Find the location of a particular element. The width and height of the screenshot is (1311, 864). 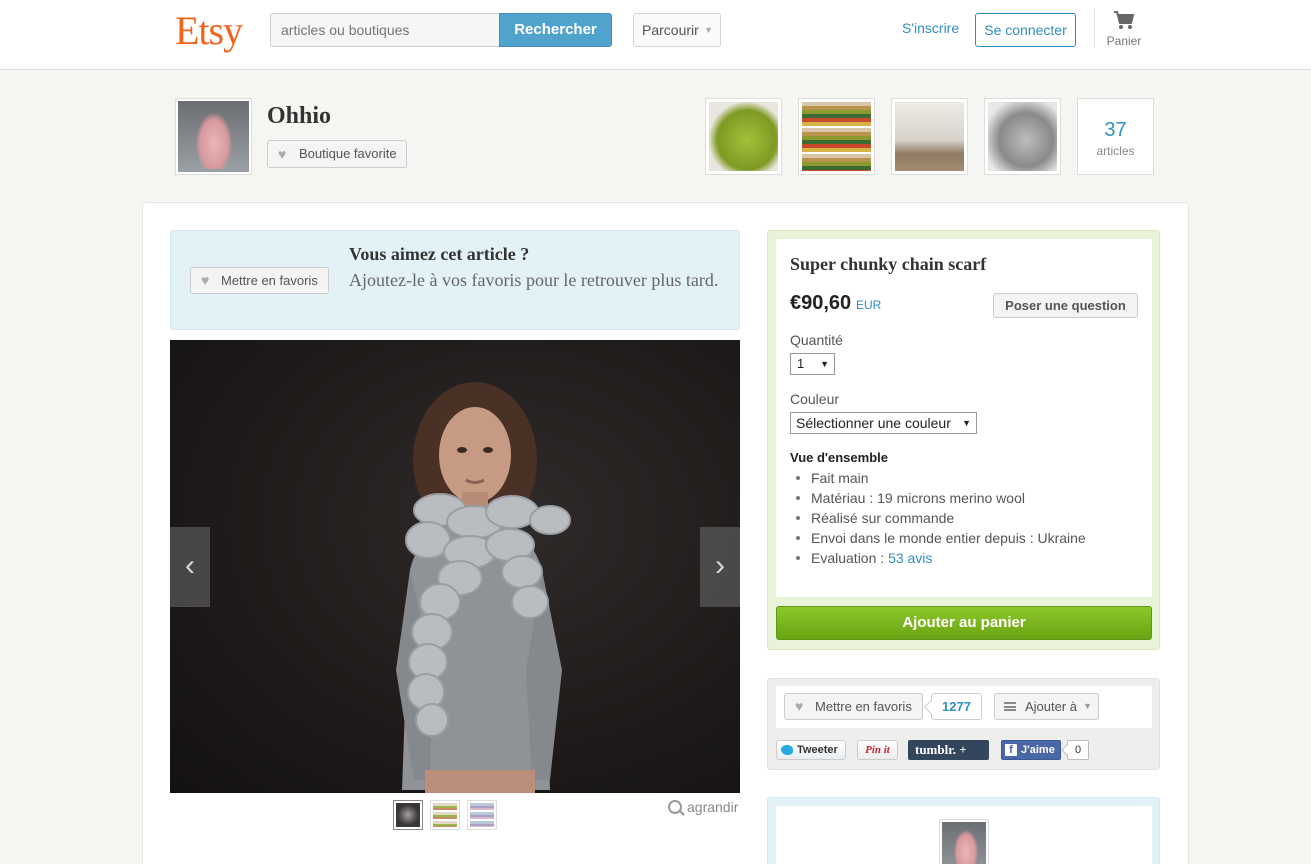

signup-link: S'inscrire is located at coordinates (930, 28).